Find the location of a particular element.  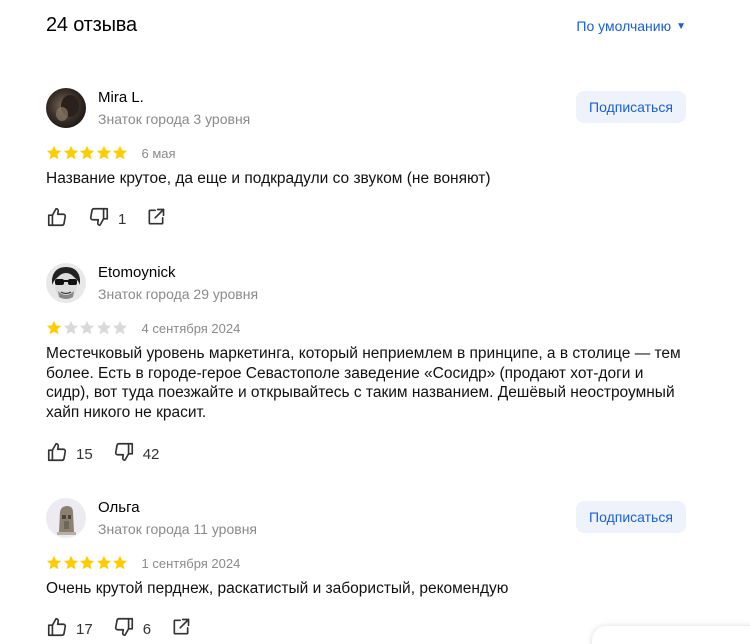

dislike-button: 1 is located at coordinates (107, 219).